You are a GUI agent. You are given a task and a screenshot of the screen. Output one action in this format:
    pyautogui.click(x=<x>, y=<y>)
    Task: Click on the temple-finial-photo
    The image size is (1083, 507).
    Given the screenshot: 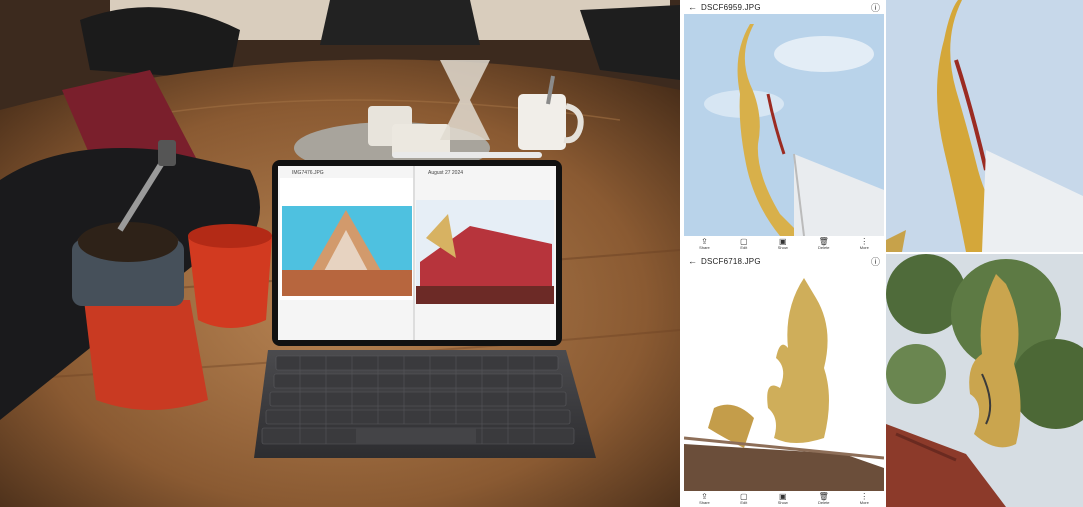 What is the action you would take?
    pyautogui.click(x=784, y=125)
    